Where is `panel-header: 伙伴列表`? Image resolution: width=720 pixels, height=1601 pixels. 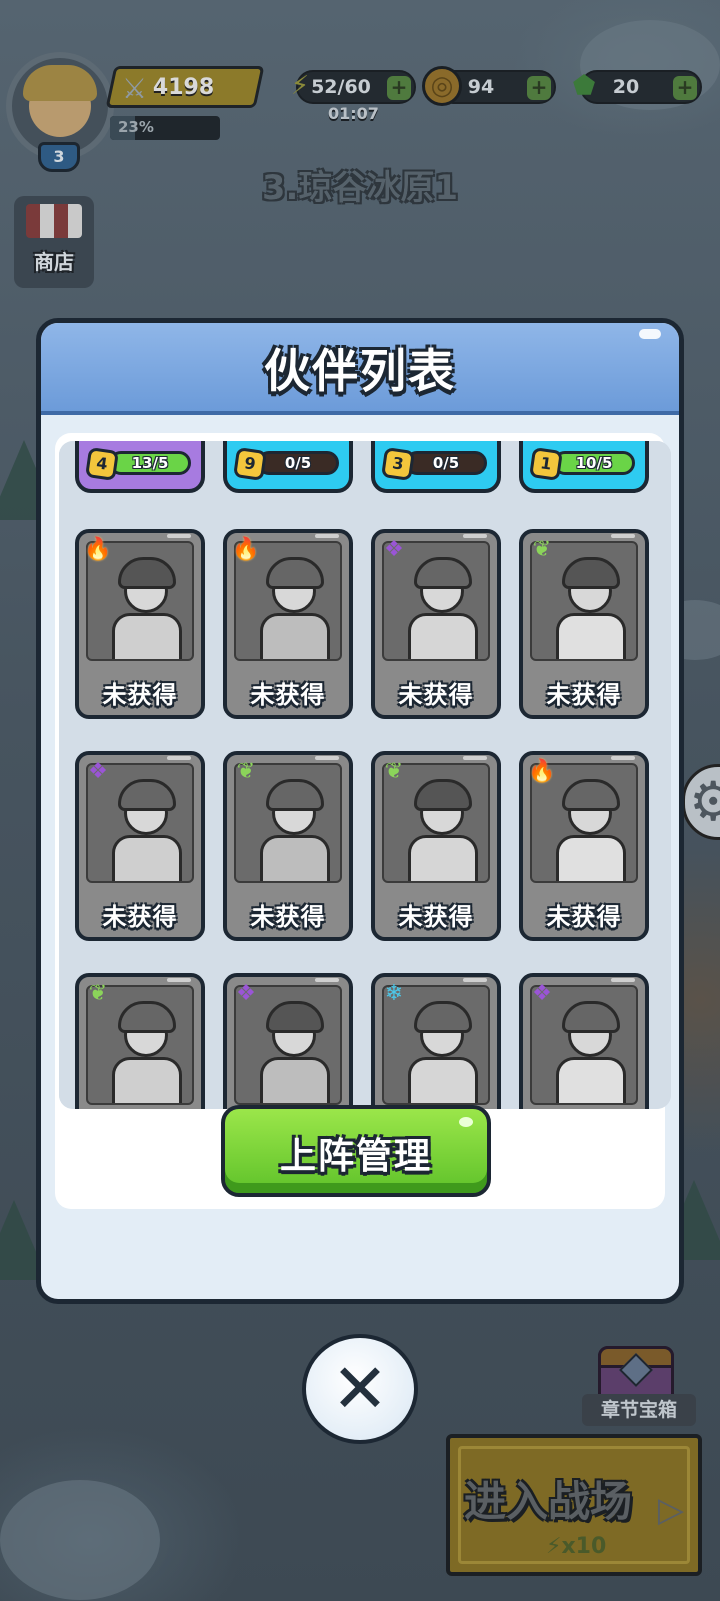
panel-header: 伙伴列表 is located at coordinates (360, 369).